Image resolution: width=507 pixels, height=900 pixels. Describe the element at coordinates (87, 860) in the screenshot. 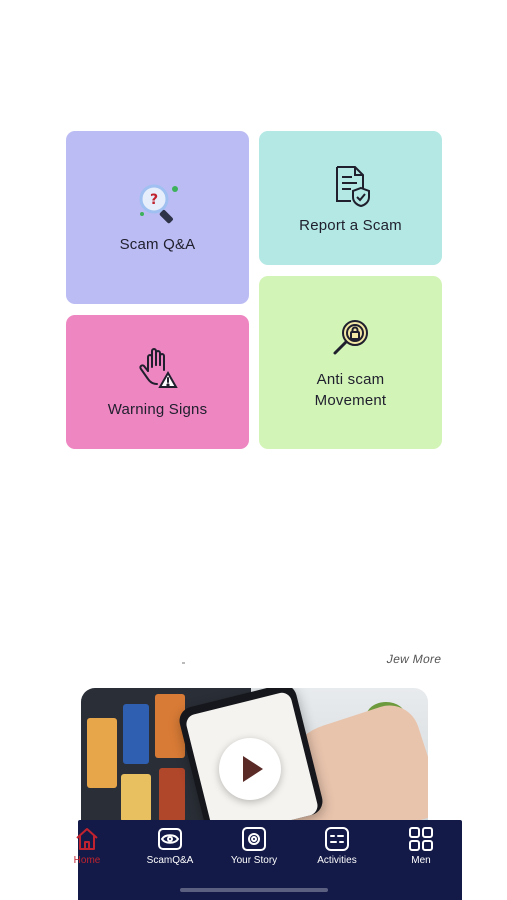

I see `tab-home-label: Home` at that location.